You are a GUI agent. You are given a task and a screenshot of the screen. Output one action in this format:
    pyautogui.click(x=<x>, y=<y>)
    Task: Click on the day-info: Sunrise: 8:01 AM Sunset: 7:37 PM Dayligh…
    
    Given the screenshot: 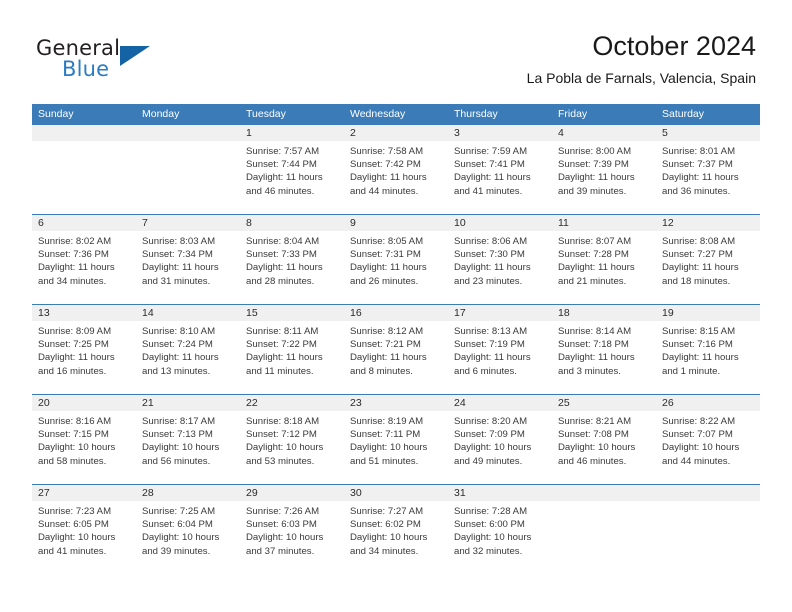 What is the action you would take?
    pyautogui.click(x=708, y=169)
    